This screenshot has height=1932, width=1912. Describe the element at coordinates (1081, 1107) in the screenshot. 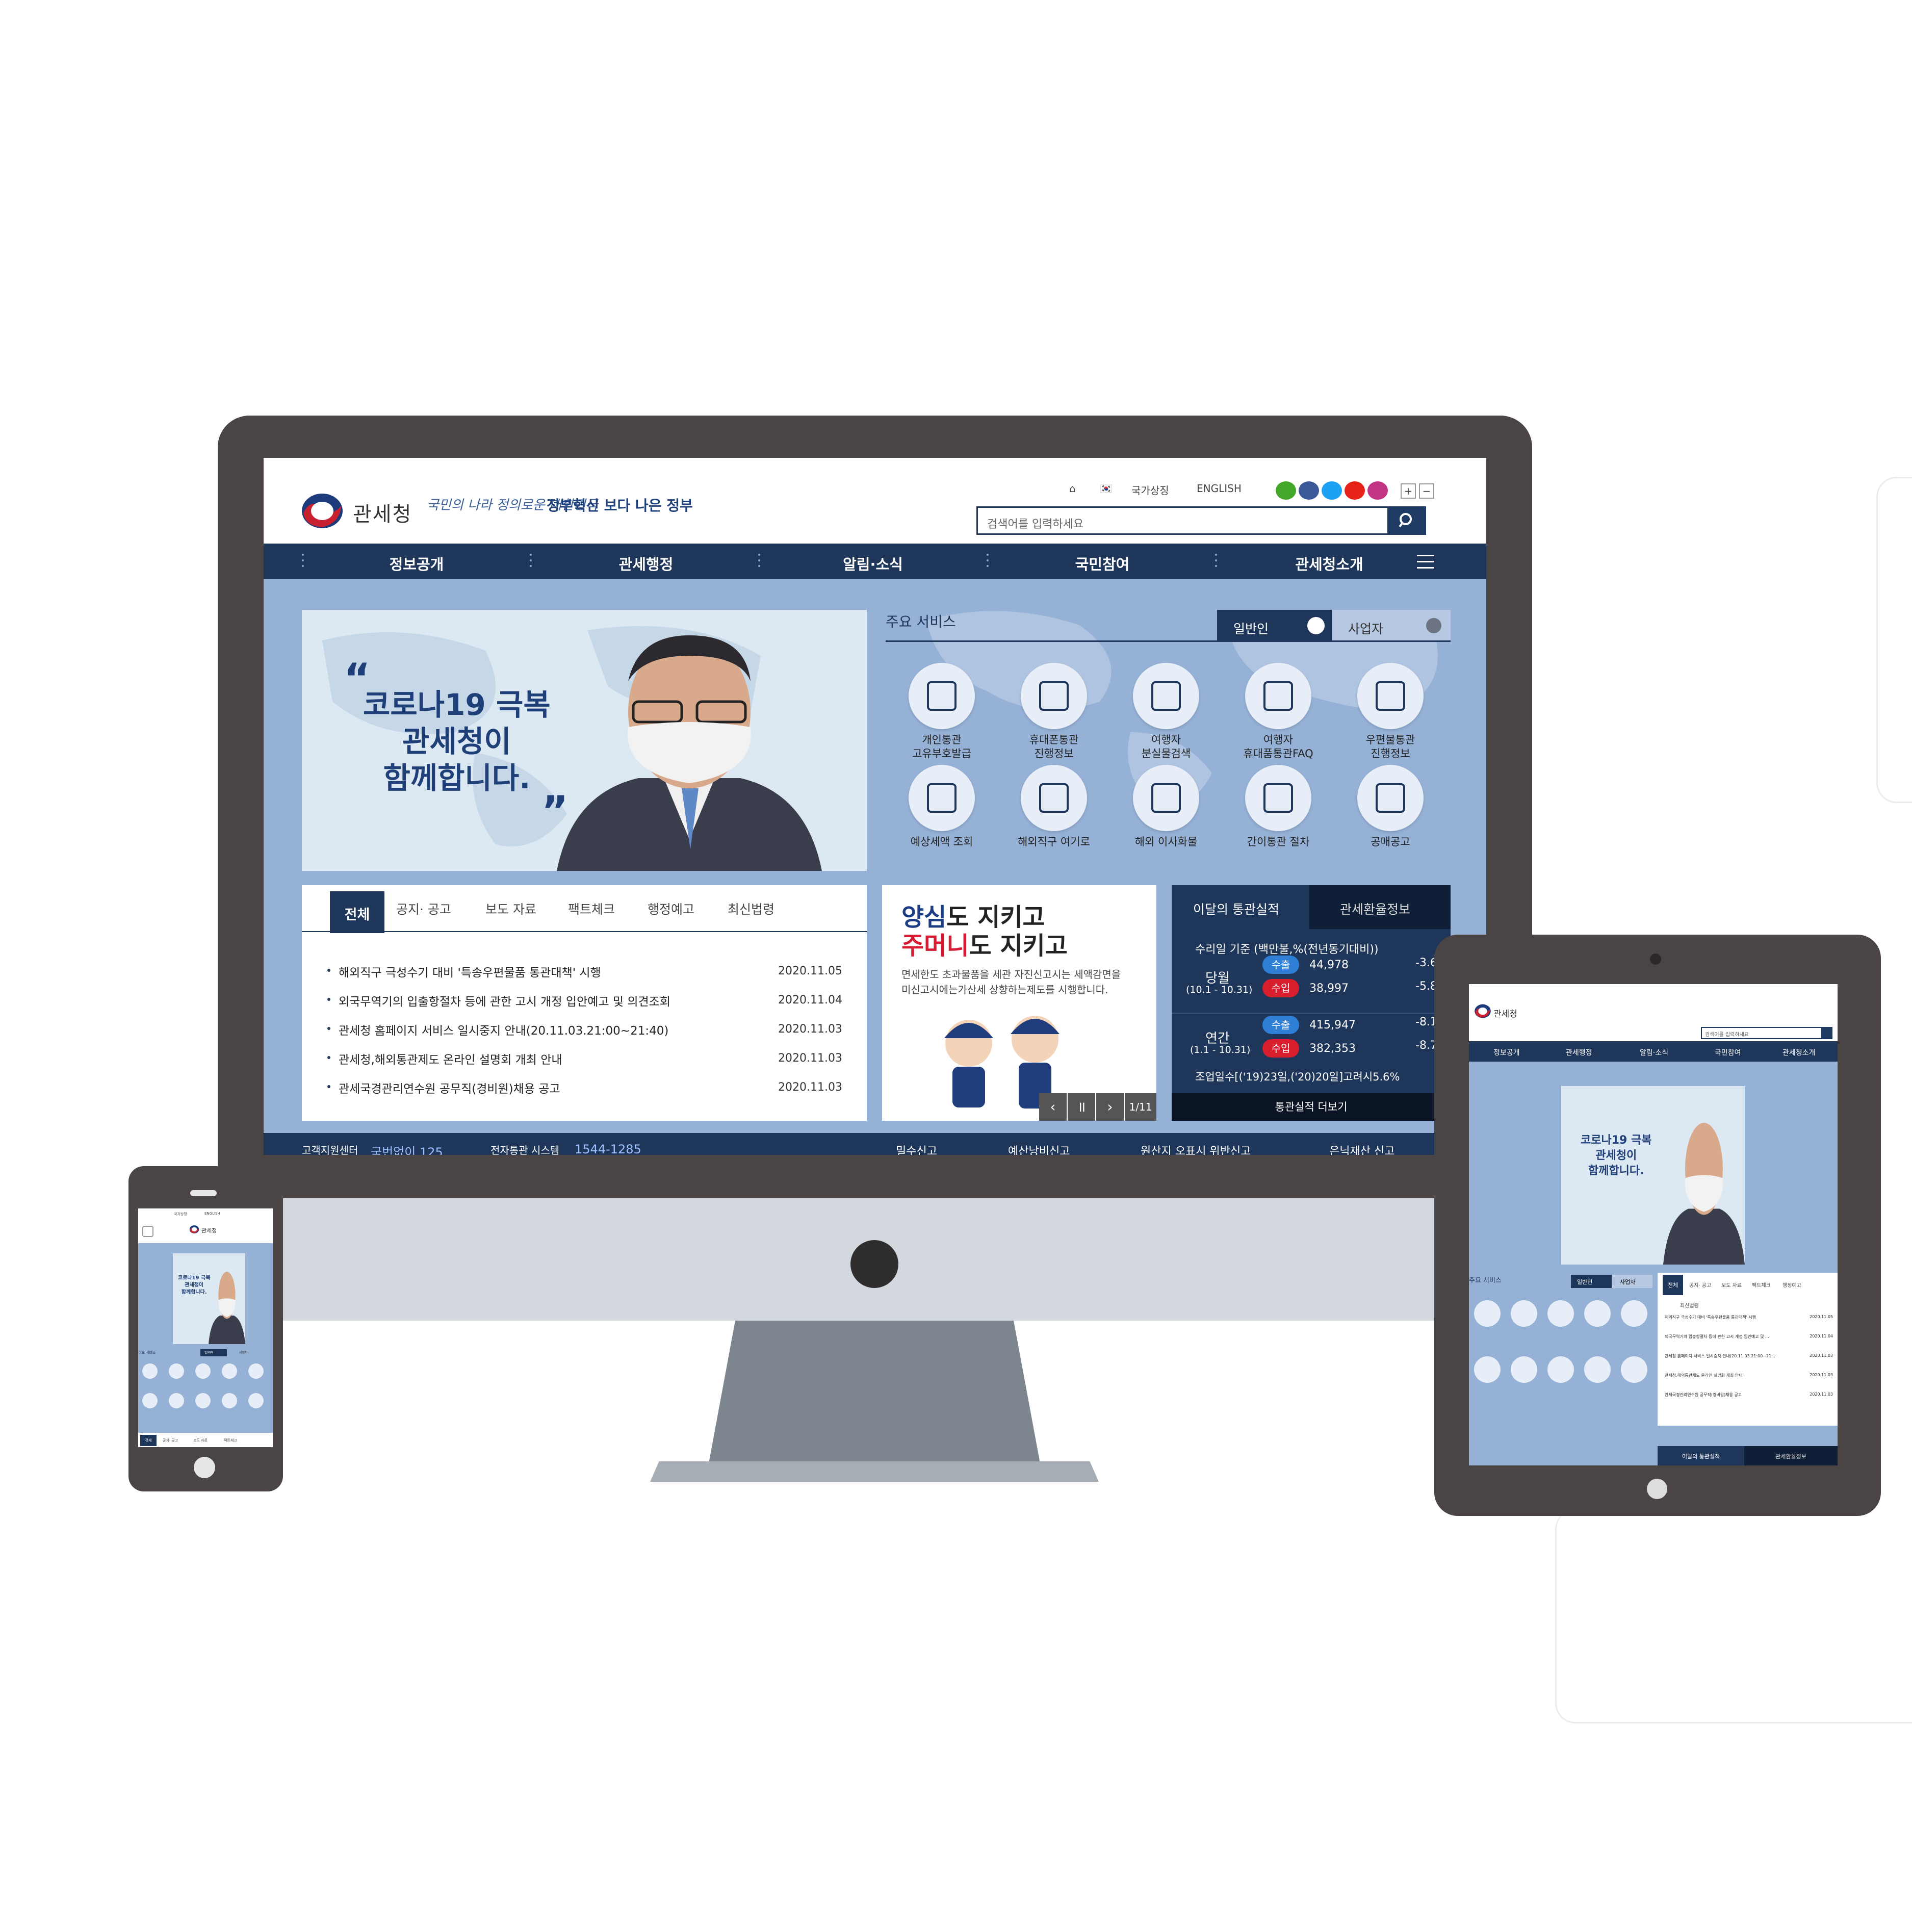

I see `pause-slide-button: ॥` at that location.